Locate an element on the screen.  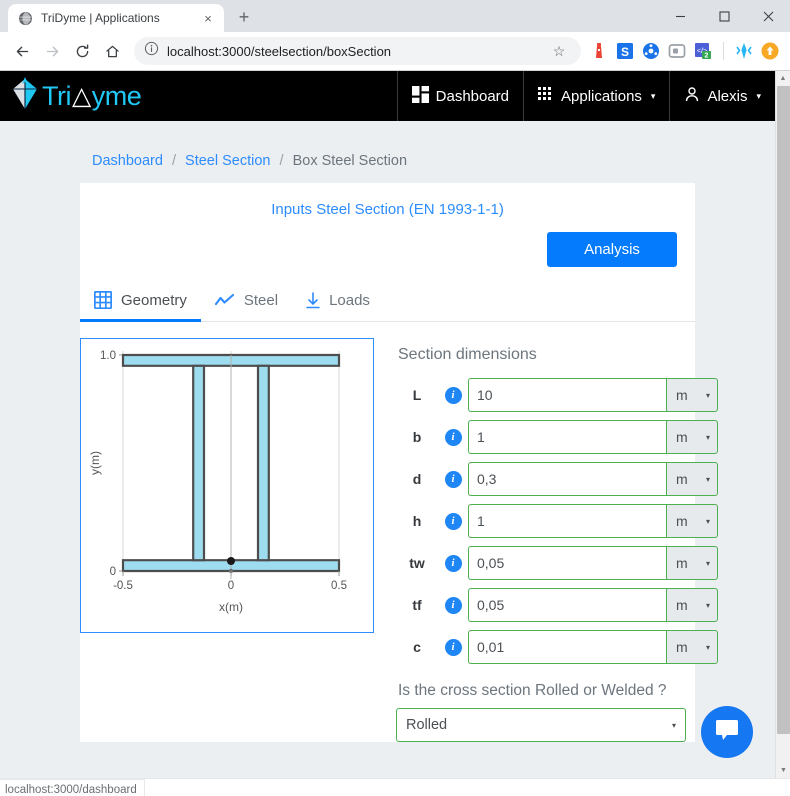
tab-geometry: Geometry is located at coordinates (140, 302).